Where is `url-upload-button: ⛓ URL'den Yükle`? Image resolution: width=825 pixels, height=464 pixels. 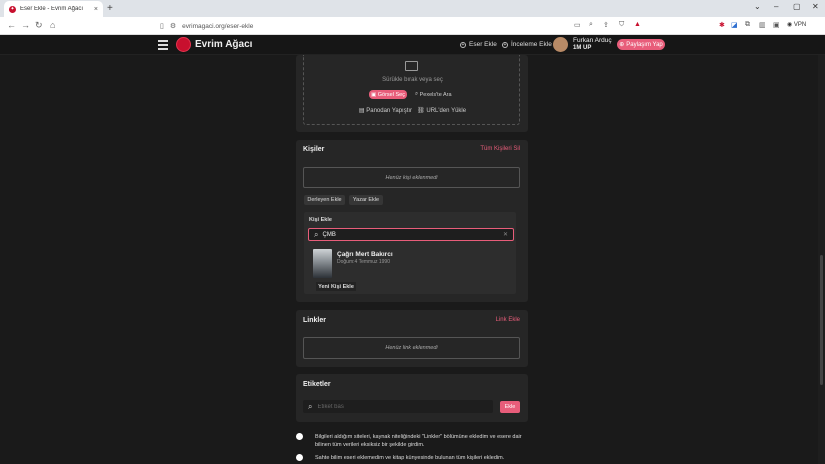 url-upload-button: ⛓ URL'den Yükle is located at coordinates (441, 111).